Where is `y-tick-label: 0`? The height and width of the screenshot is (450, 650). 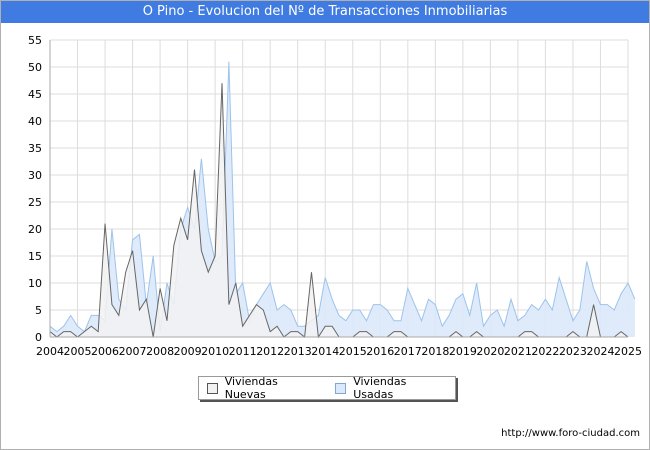 y-tick-label: 0 is located at coordinates (38, 337).